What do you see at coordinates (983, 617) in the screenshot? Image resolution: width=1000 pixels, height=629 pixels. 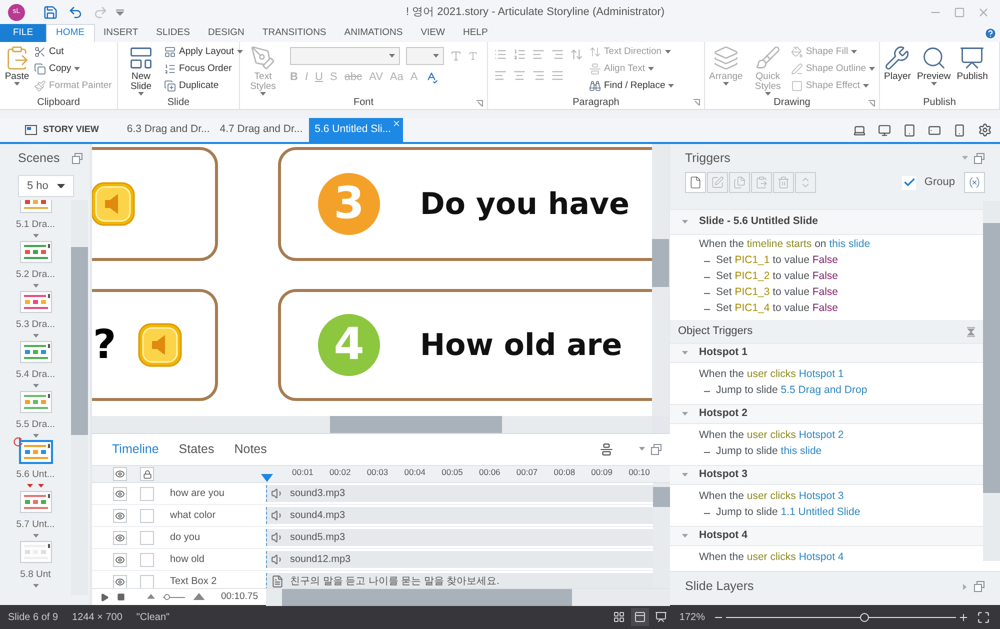 I see `fit-to-window-icon` at bounding box center [983, 617].